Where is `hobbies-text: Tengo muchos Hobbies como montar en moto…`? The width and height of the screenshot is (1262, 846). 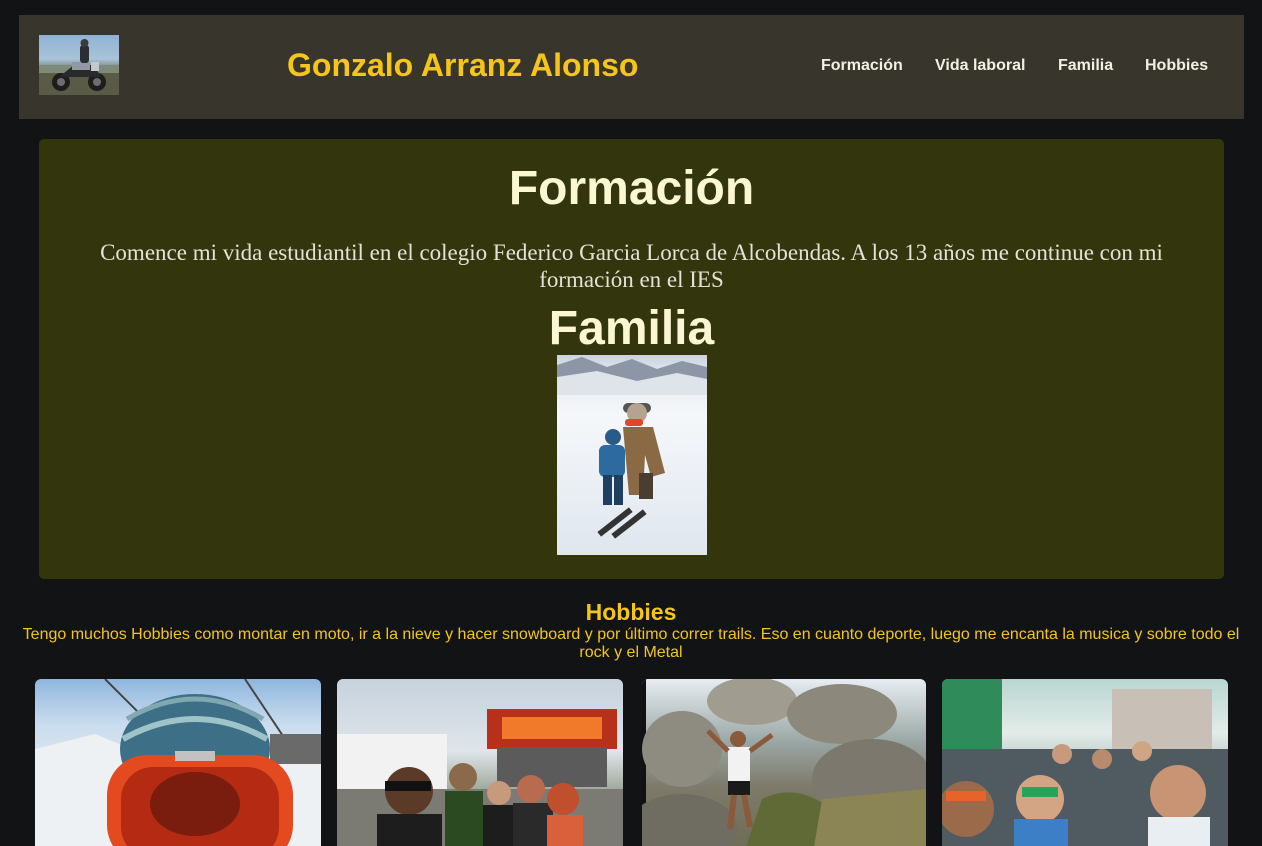 hobbies-text: Tengo muchos Hobbies como montar en moto… is located at coordinates (631, 643).